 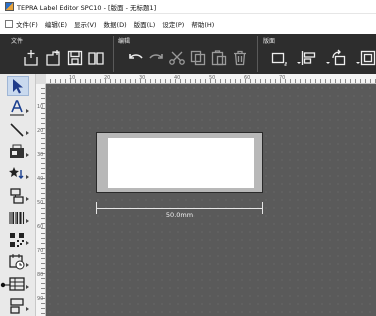 What do you see at coordinates (339, 58) in the screenshot?
I see `rotate-icon` at bounding box center [339, 58].